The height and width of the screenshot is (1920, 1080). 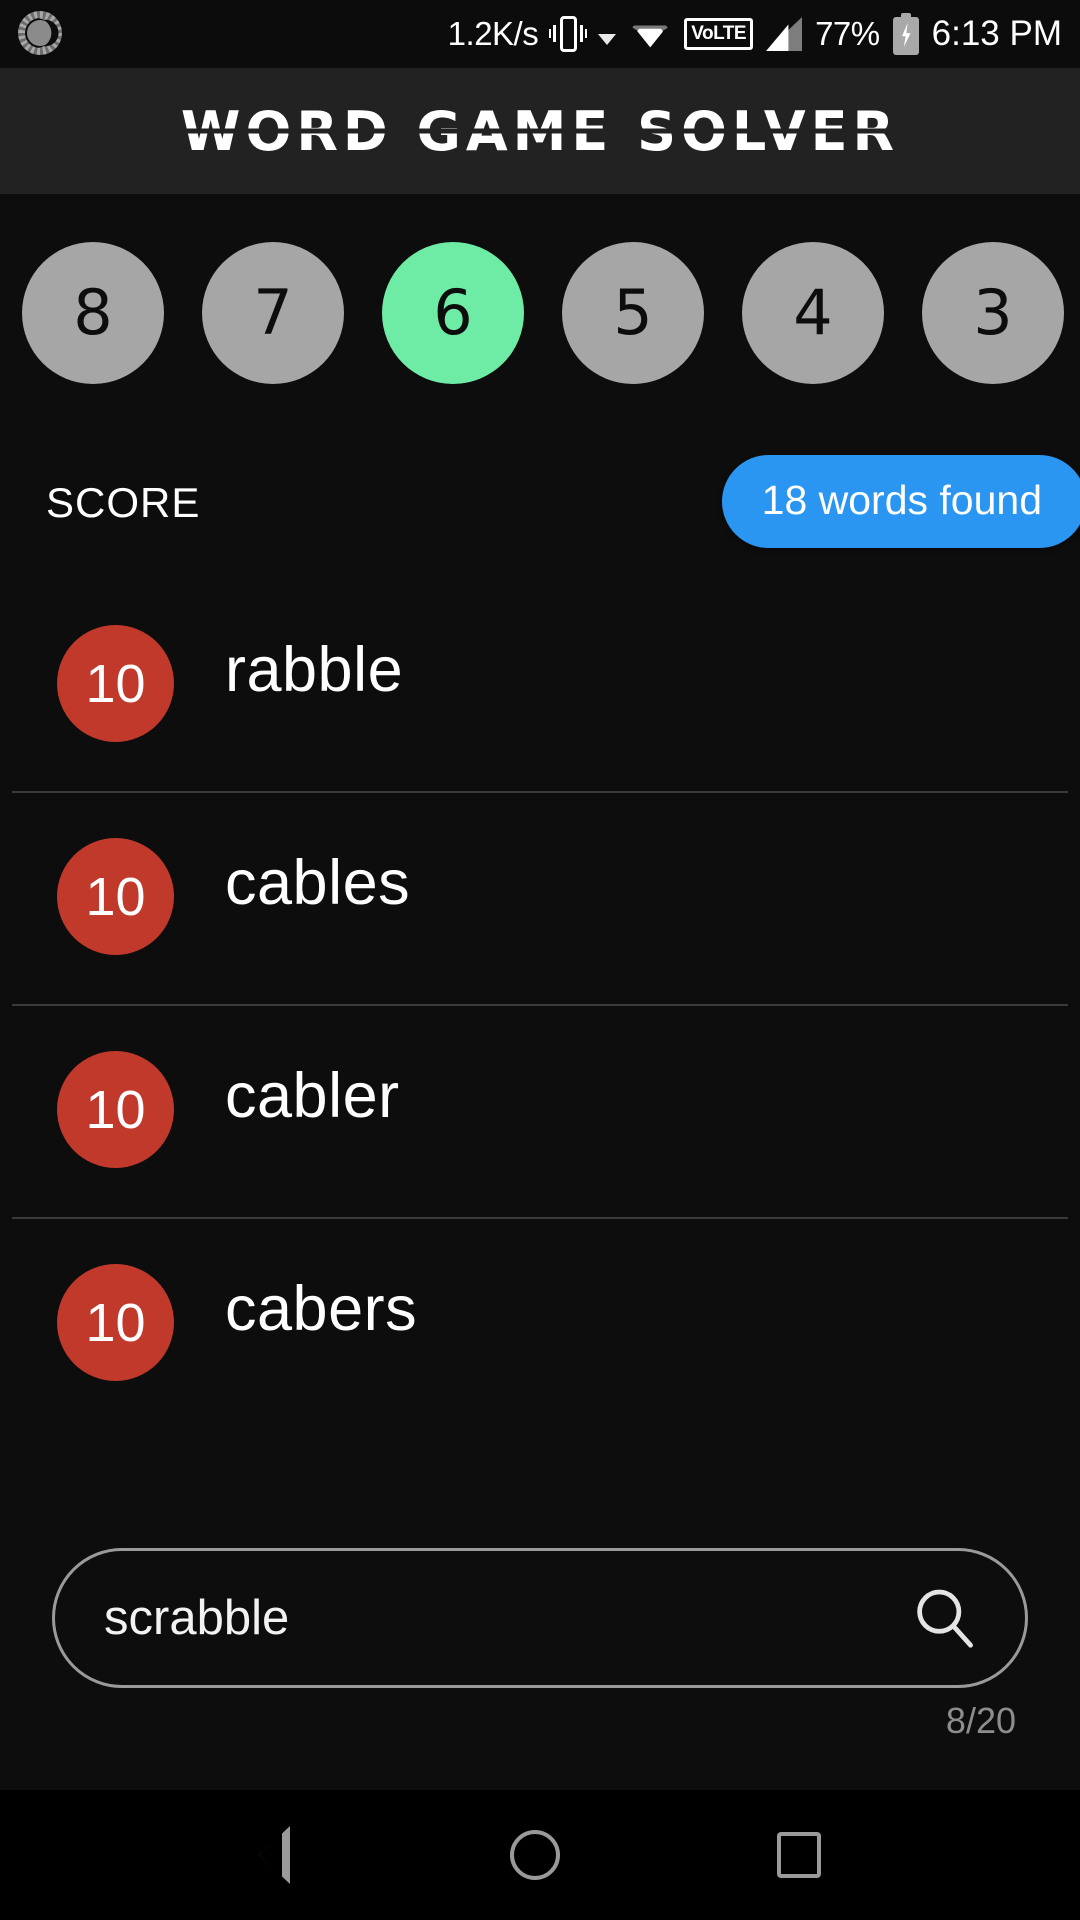 What do you see at coordinates (318, 883) in the screenshot?
I see `word-label: cables` at bounding box center [318, 883].